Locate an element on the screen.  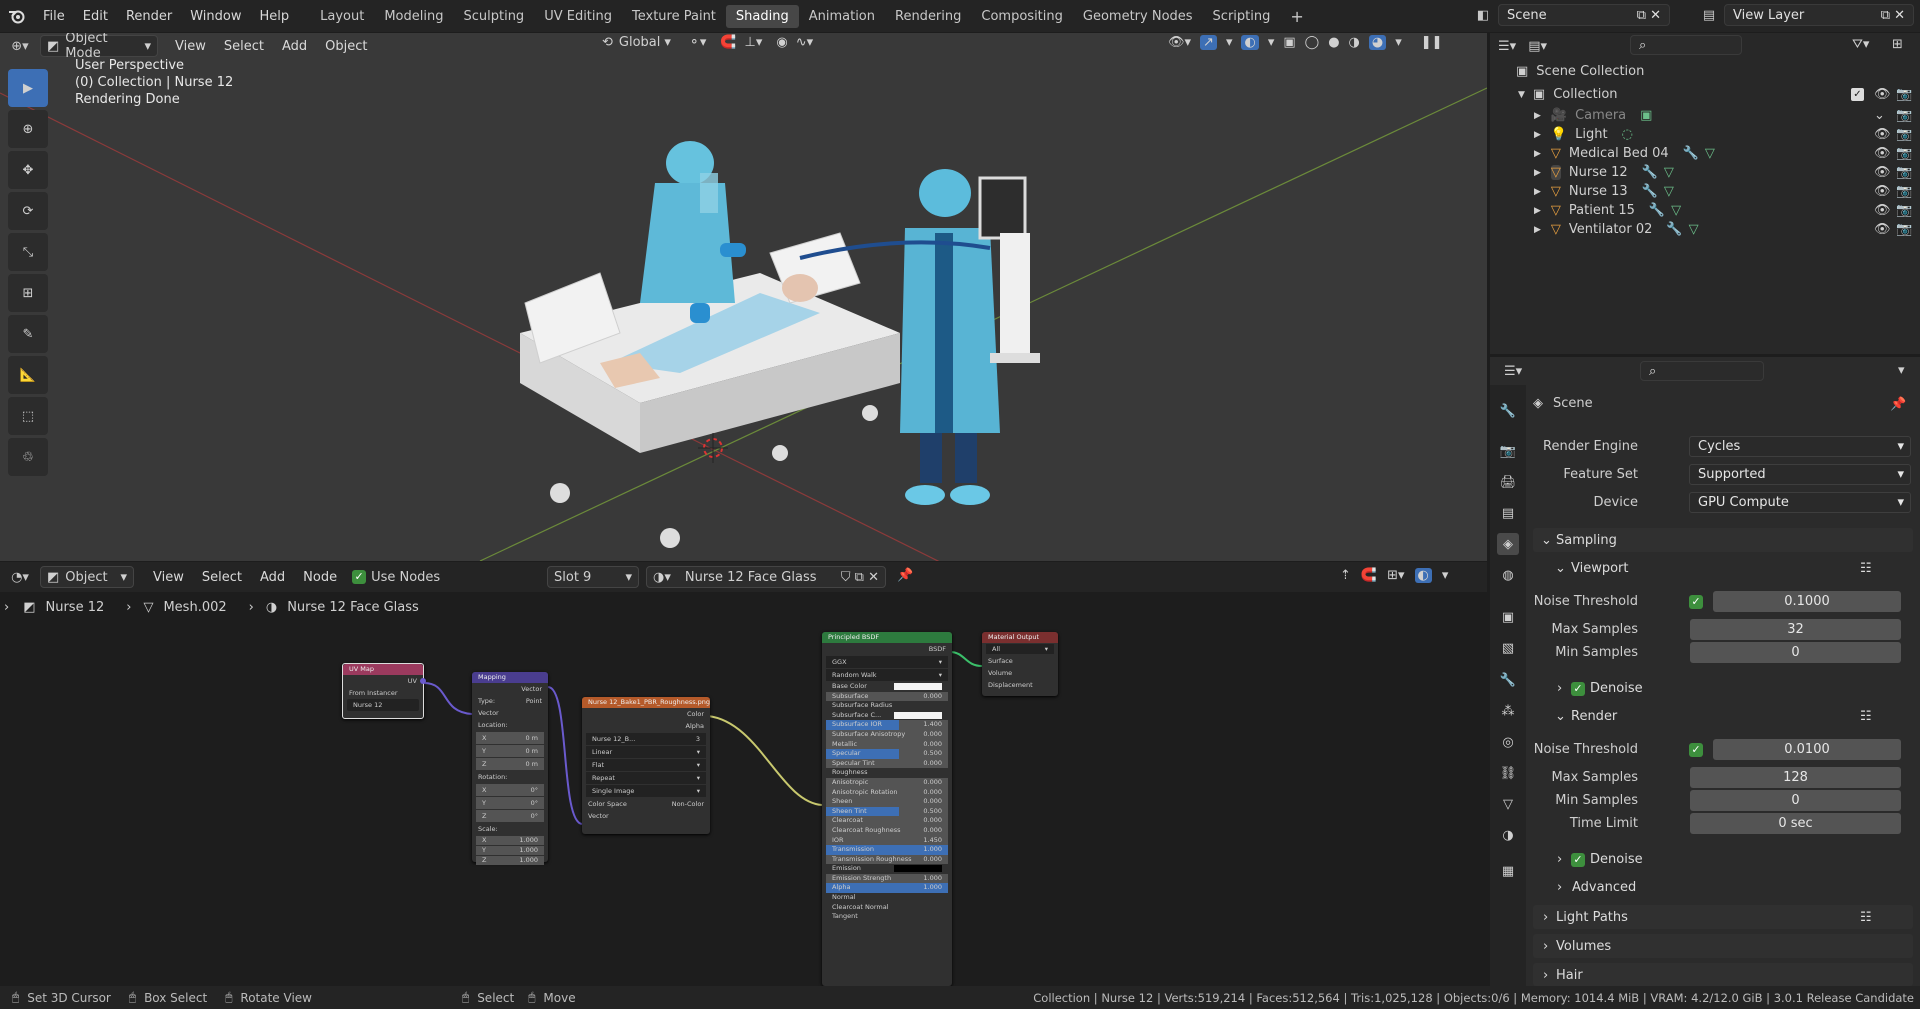
object-mode-dropdown: ◩ Object Mode ▾ is located at coordinates (99, 47).